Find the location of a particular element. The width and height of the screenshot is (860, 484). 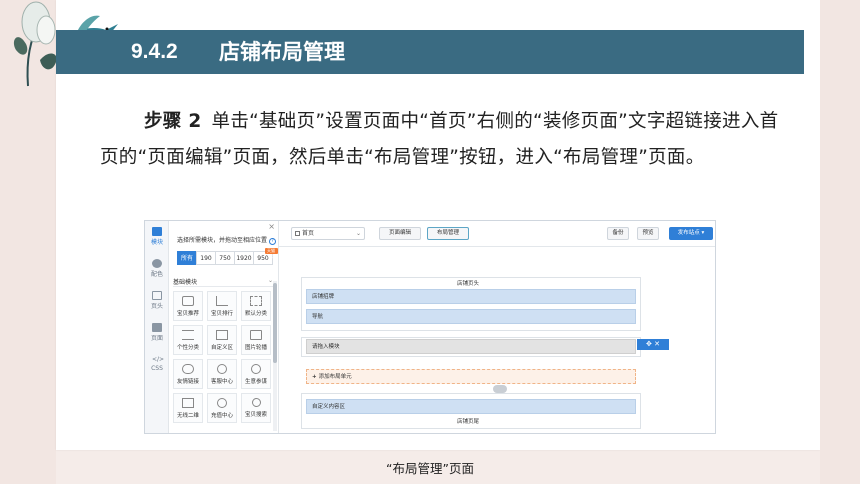

rail-item-modules: 模块 is located at coordinates (157, 236).